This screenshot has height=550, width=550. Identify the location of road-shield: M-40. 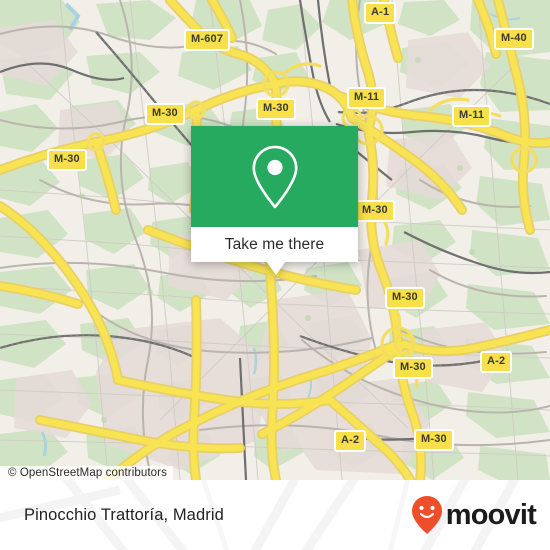
(514, 39).